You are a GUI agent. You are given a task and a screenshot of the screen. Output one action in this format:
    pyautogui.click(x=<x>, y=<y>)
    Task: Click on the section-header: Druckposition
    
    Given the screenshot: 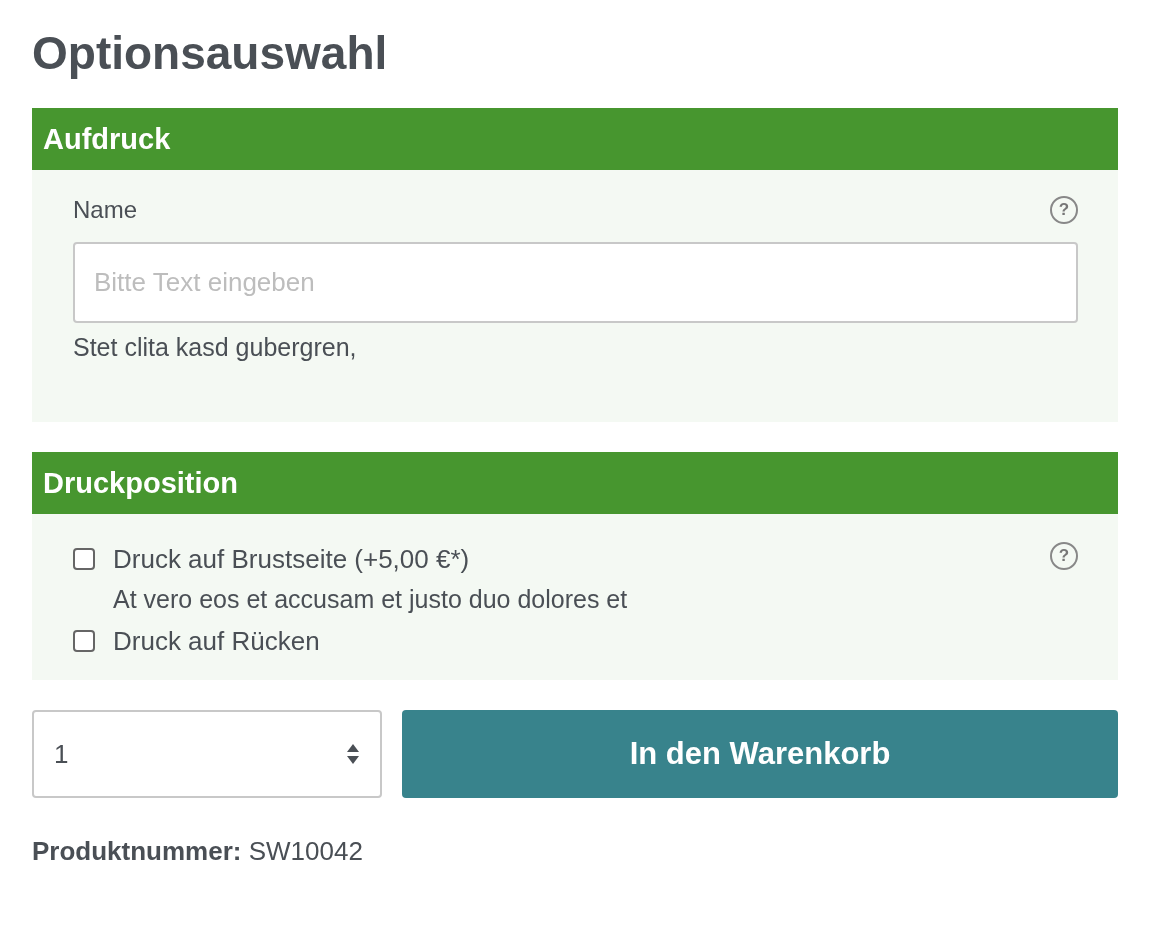 What is the action you would take?
    pyautogui.click(x=575, y=483)
    